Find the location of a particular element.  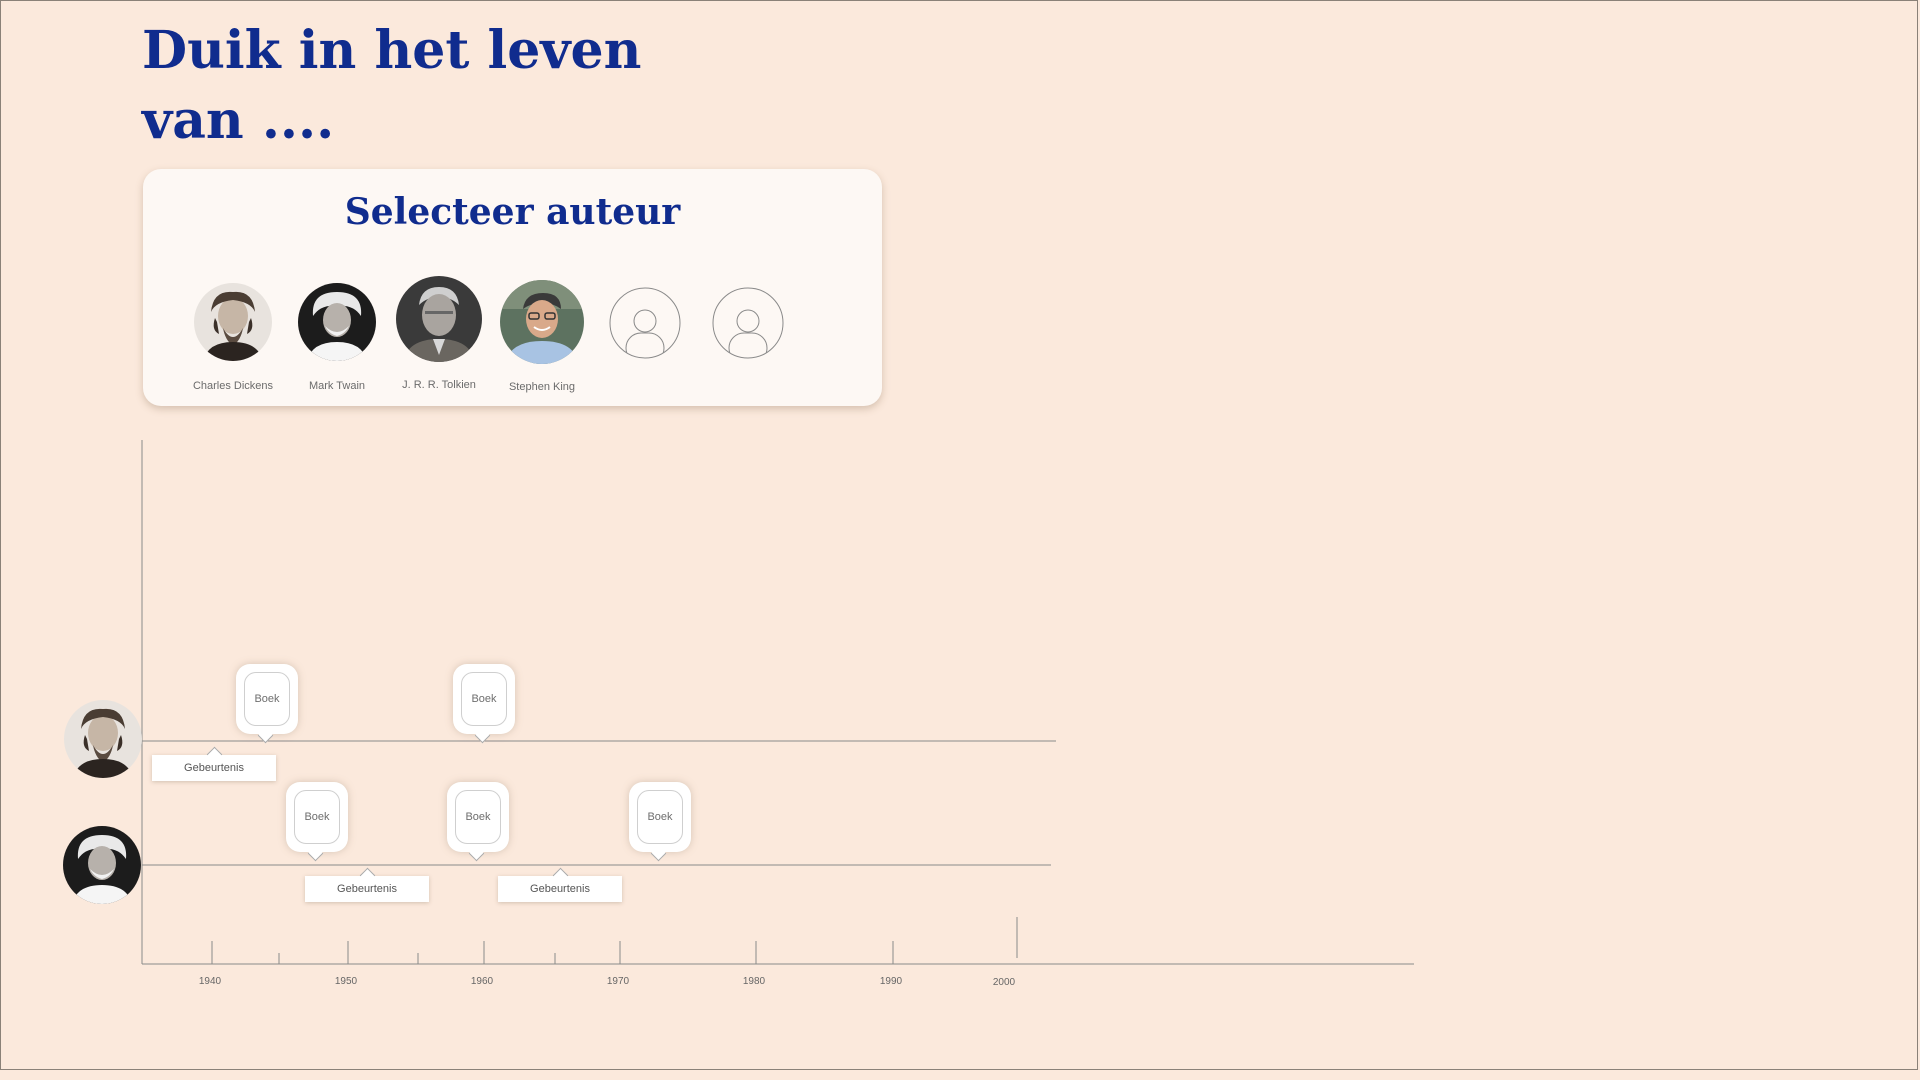

row-avatar-charles-dickens-icon is located at coordinates (103, 739).